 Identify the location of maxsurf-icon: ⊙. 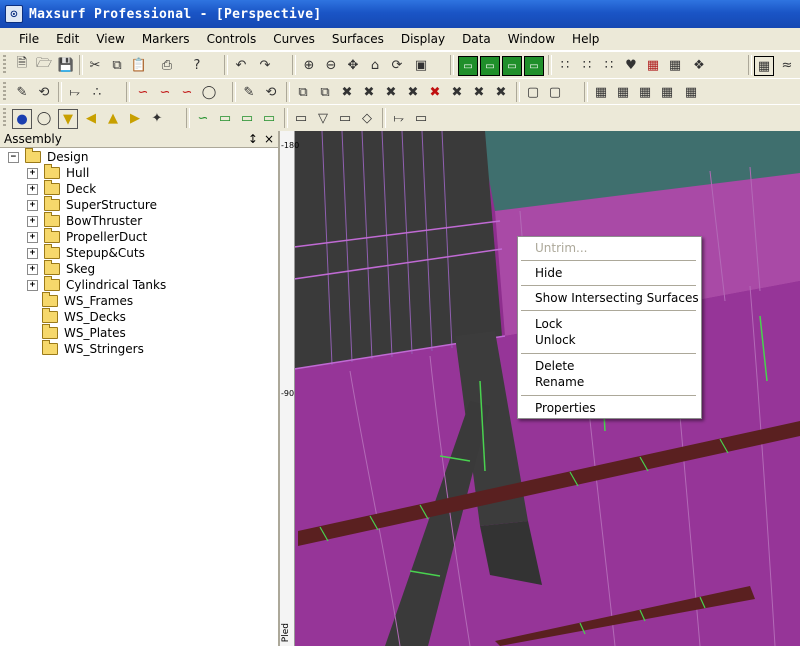
(14, 14).